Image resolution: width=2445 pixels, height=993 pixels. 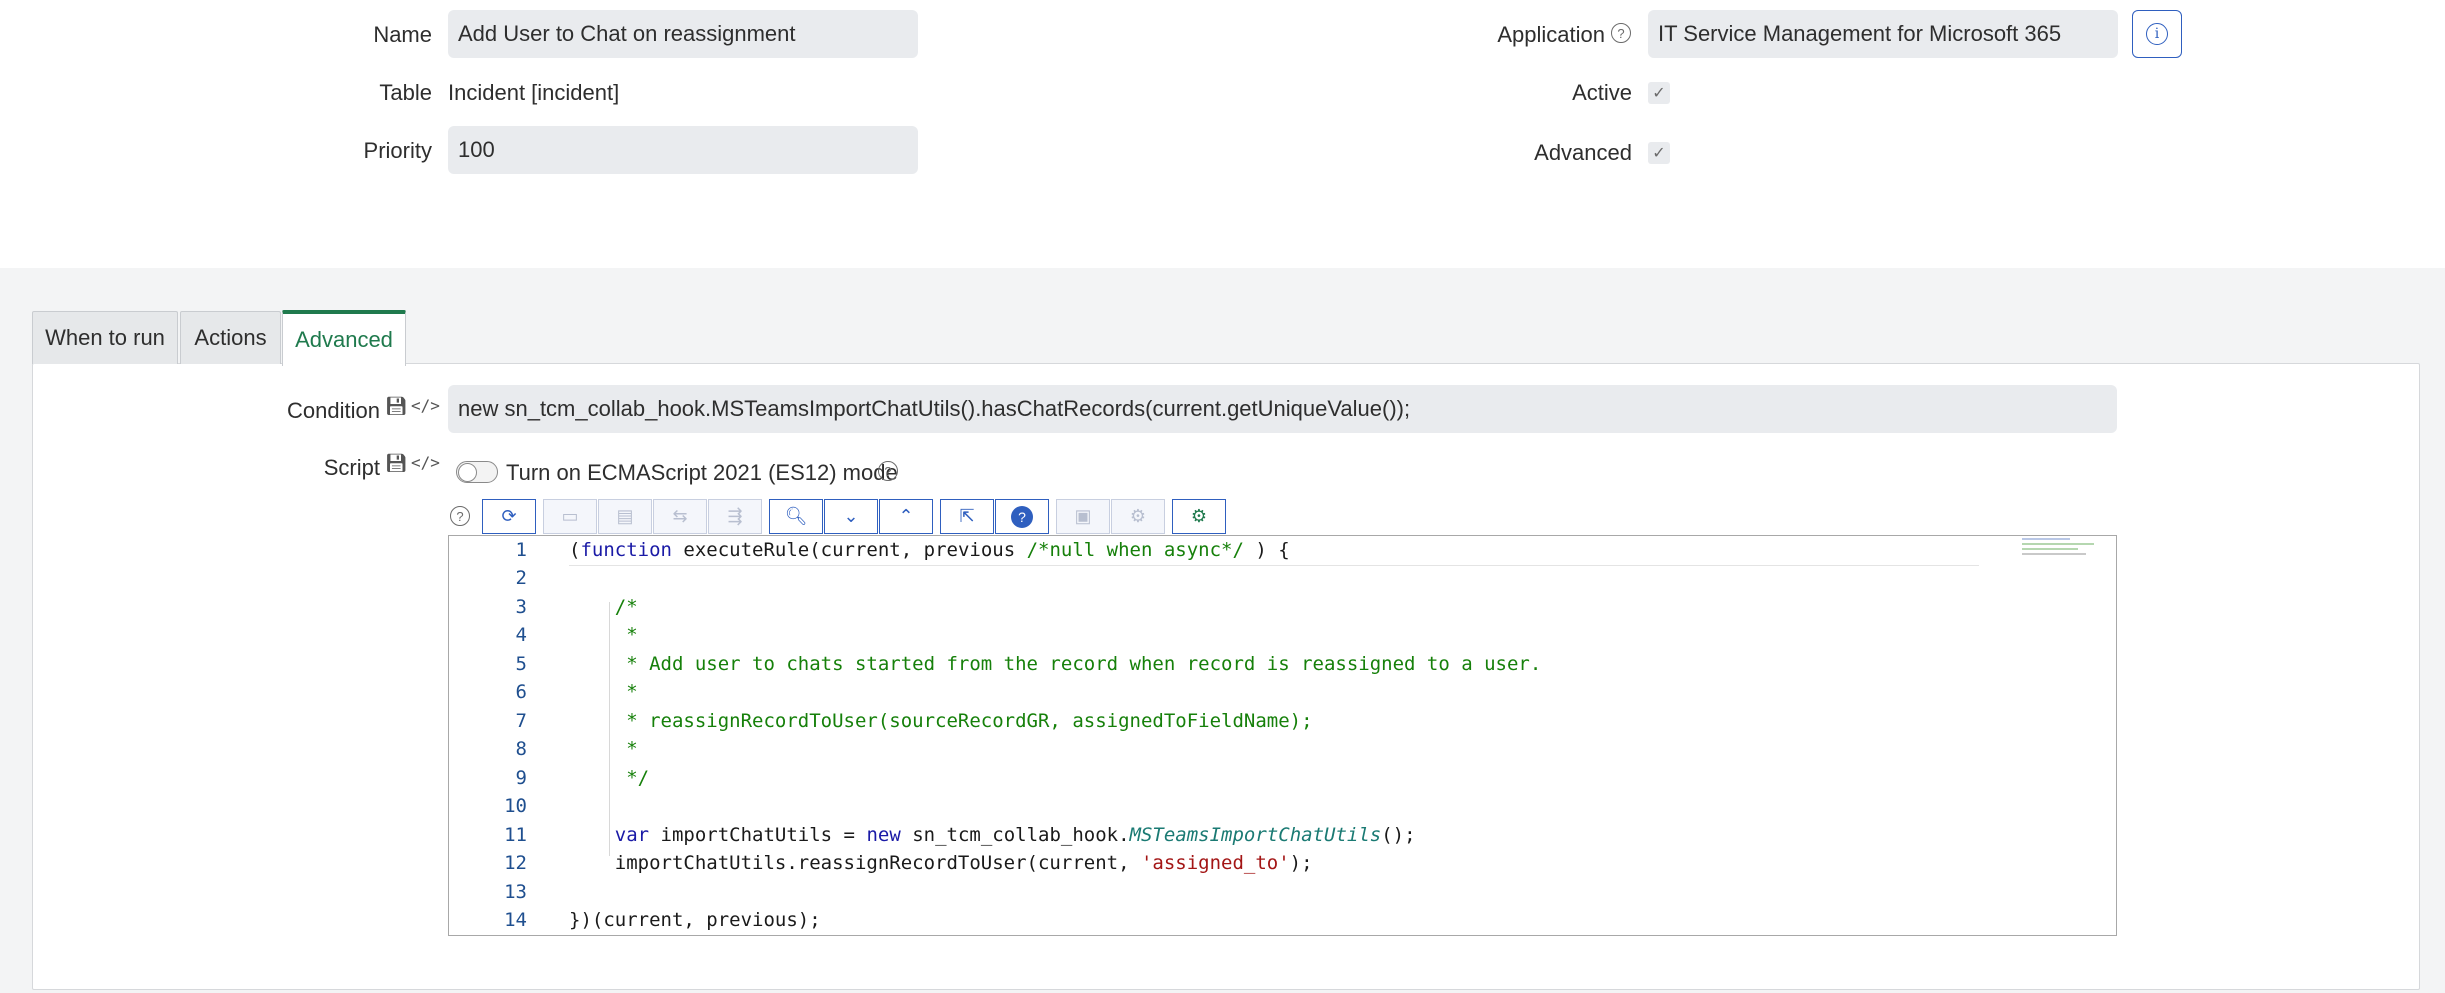 What do you see at coordinates (680, 516) in the screenshot?
I see `find-replace-icon: ⇆` at bounding box center [680, 516].